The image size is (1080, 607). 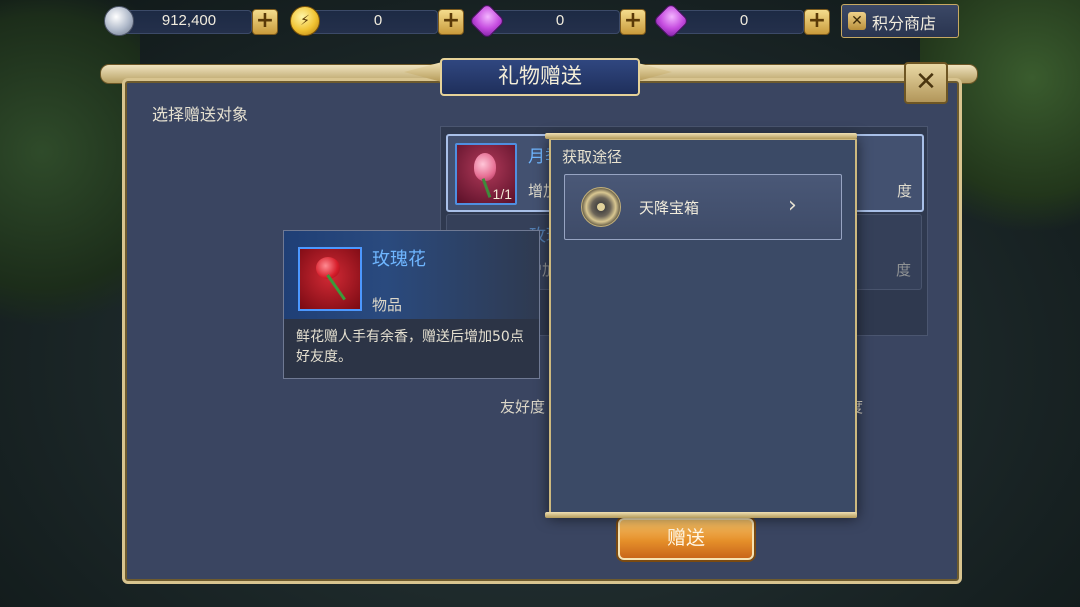 What do you see at coordinates (601, 207) in the screenshot?
I see `target-chest-icon` at bounding box center [601, 207].